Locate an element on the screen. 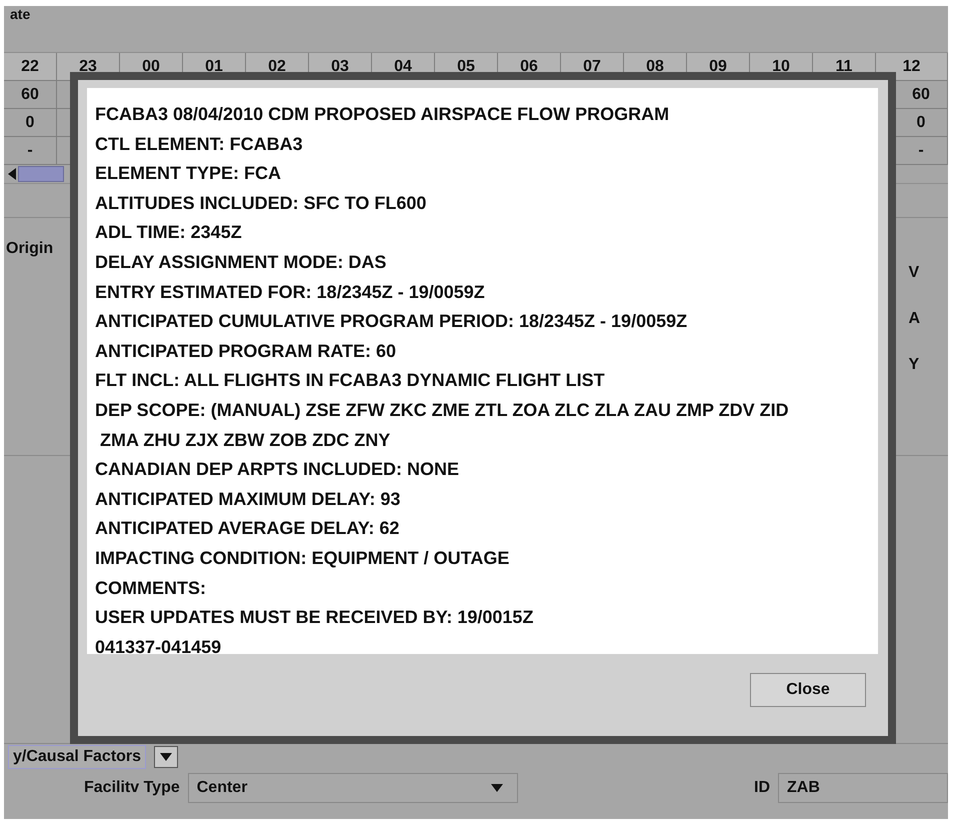 This screenshot has height=829, width=954. advisory-line: ADL TIME: 2345Z is located at coordinates (169, 232).